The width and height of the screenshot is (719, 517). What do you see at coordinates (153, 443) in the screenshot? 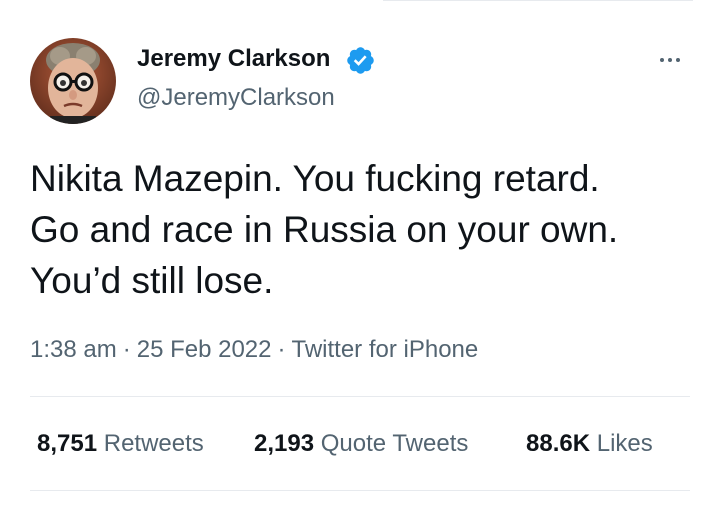
I see `retweets-label: Retweets` at bounding box center [153, 443].